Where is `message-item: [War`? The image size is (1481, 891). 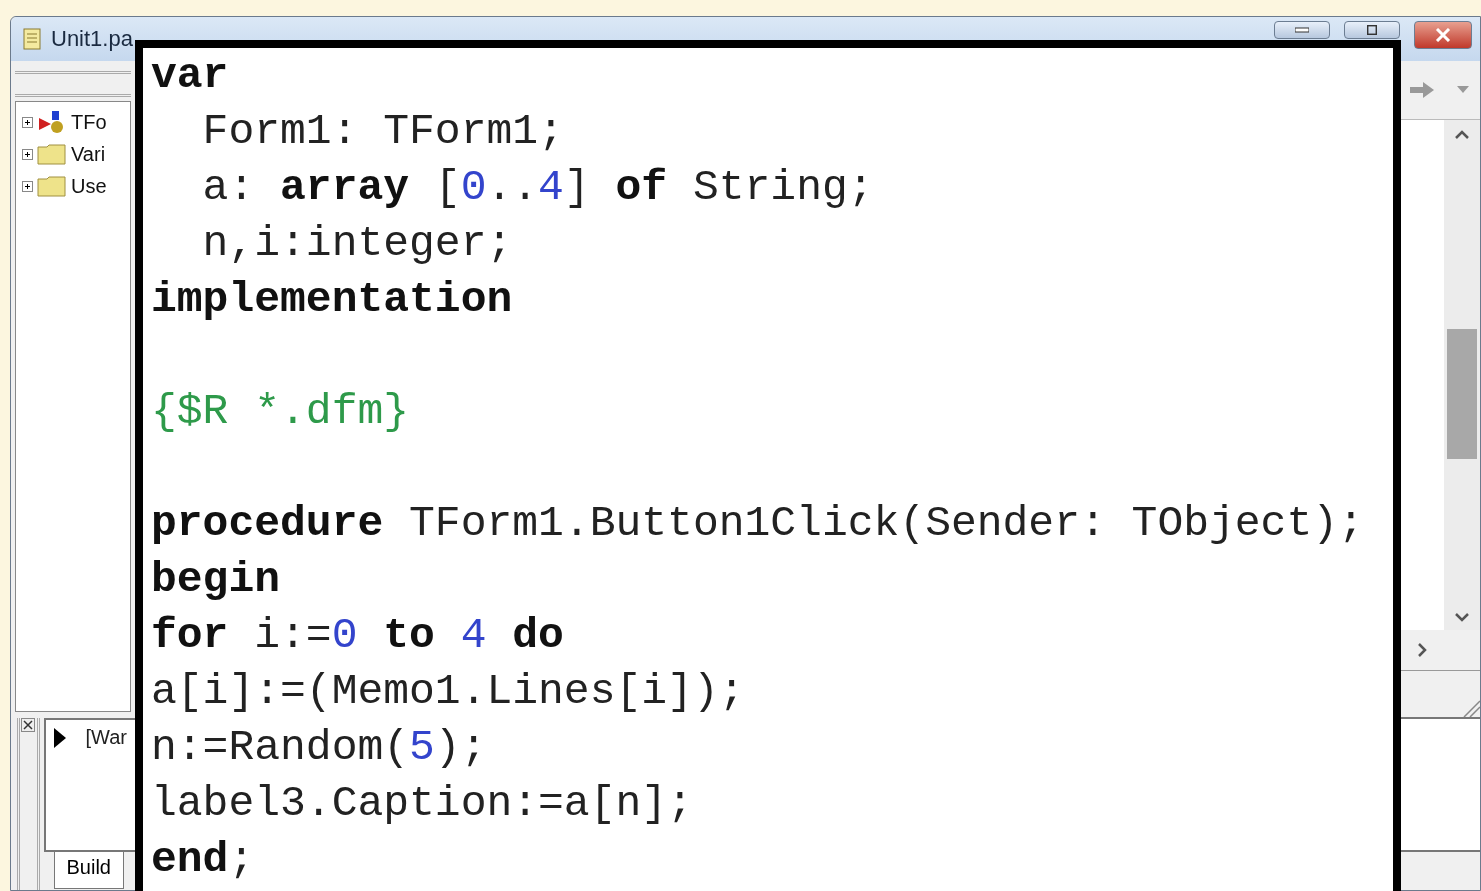
message-item: [War is located at coordinates (106, 737).